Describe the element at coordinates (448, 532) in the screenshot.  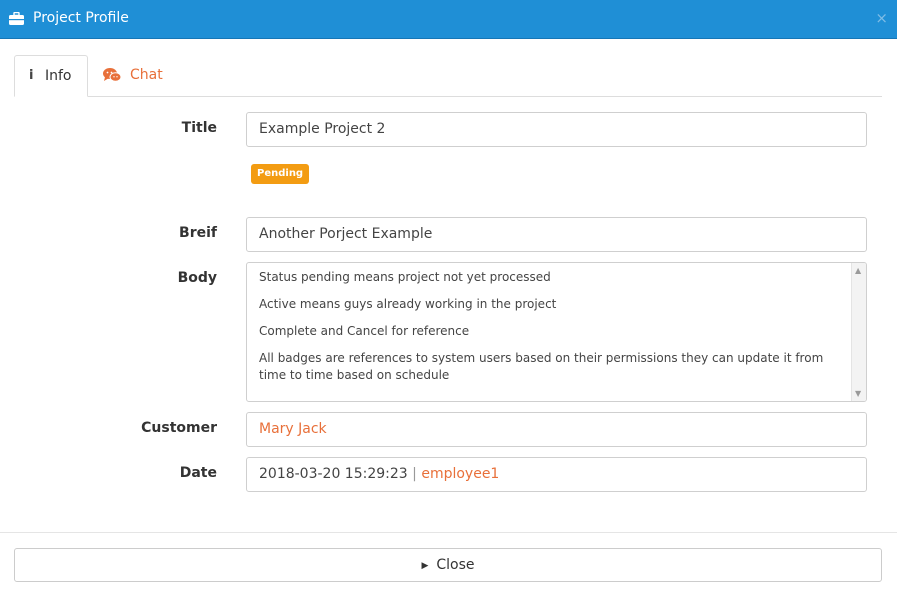
I see `footer-divider` at that location.